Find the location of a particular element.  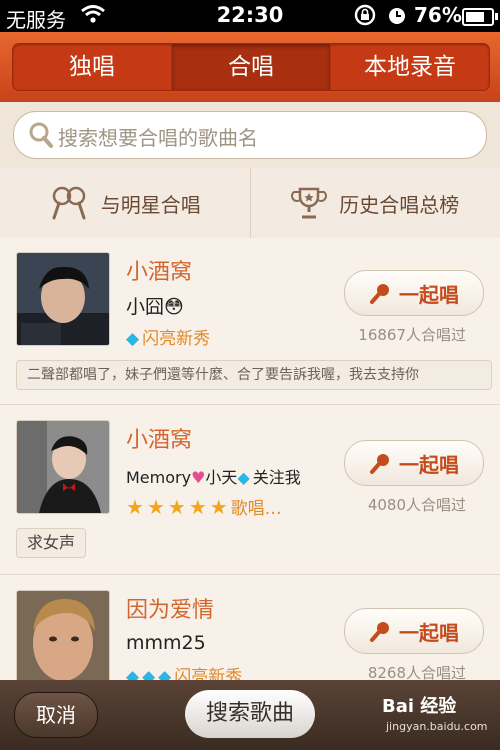

user-level: ◆ ◆ ◆ 闪亮新秀 is located at coordinates (184, 671).